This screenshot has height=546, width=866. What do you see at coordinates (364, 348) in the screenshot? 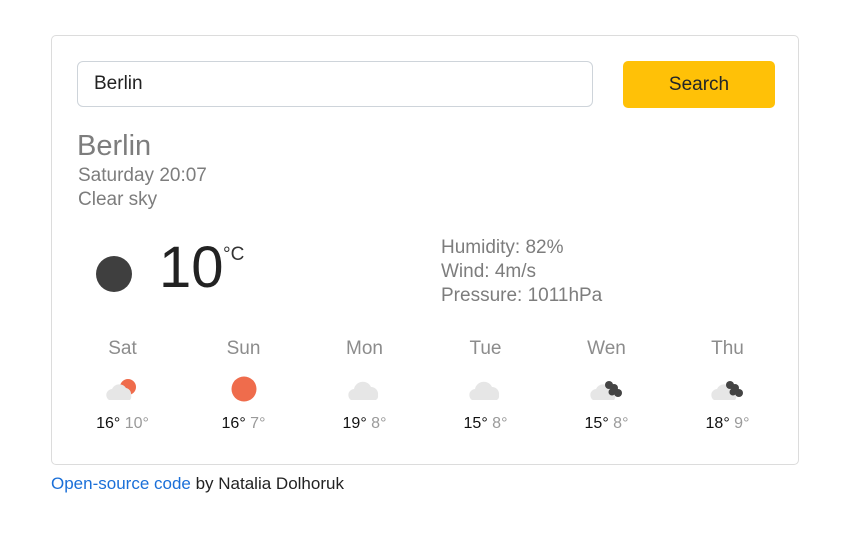
I see `forecast-day-name: Mon` at bounding box center [364, 348].